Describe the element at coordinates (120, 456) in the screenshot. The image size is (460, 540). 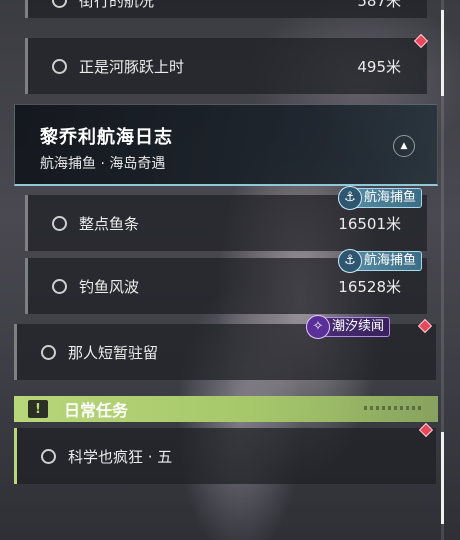
I see `quest-label: 科学也疯狂 · 五` at that location.